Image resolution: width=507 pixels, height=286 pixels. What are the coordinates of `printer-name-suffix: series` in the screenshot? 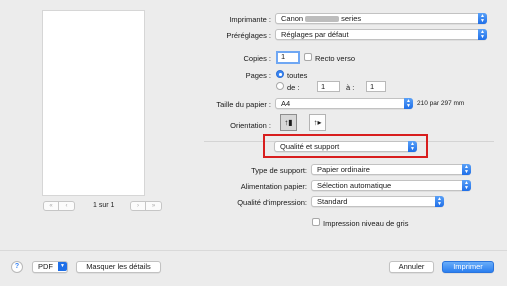 It's located at (351, 18).